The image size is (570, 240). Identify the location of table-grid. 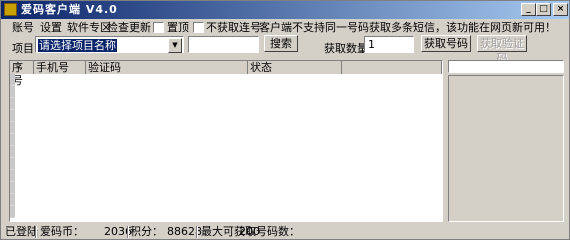
(12, 146).